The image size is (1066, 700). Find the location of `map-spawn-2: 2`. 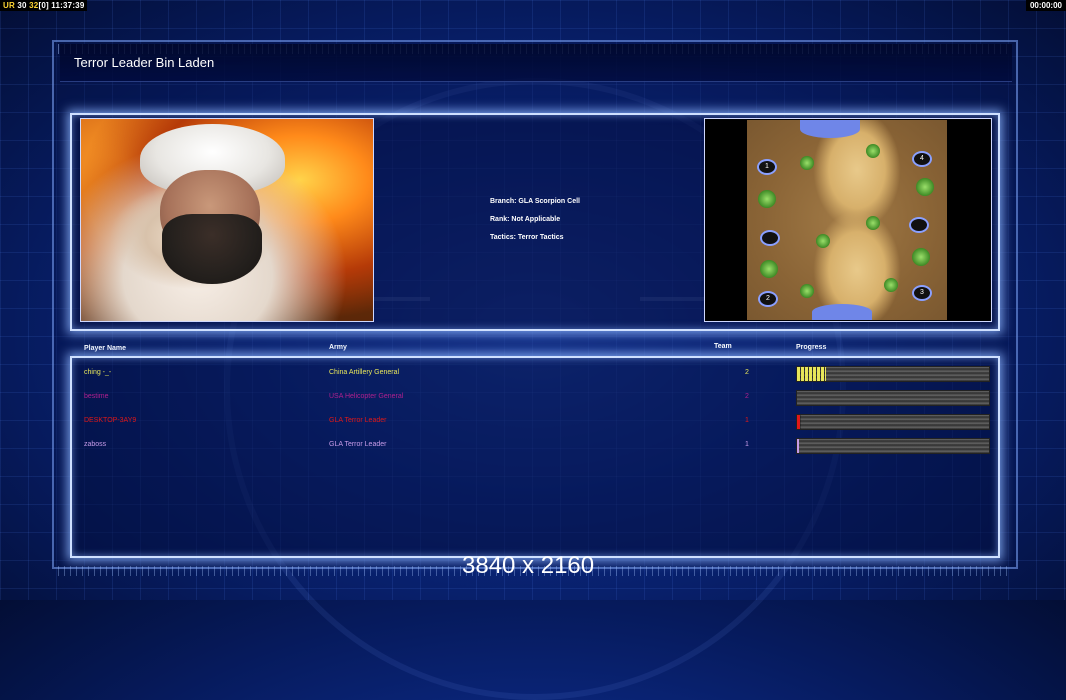

map-spawn-2: 2 is located at coordinates (768, 299).